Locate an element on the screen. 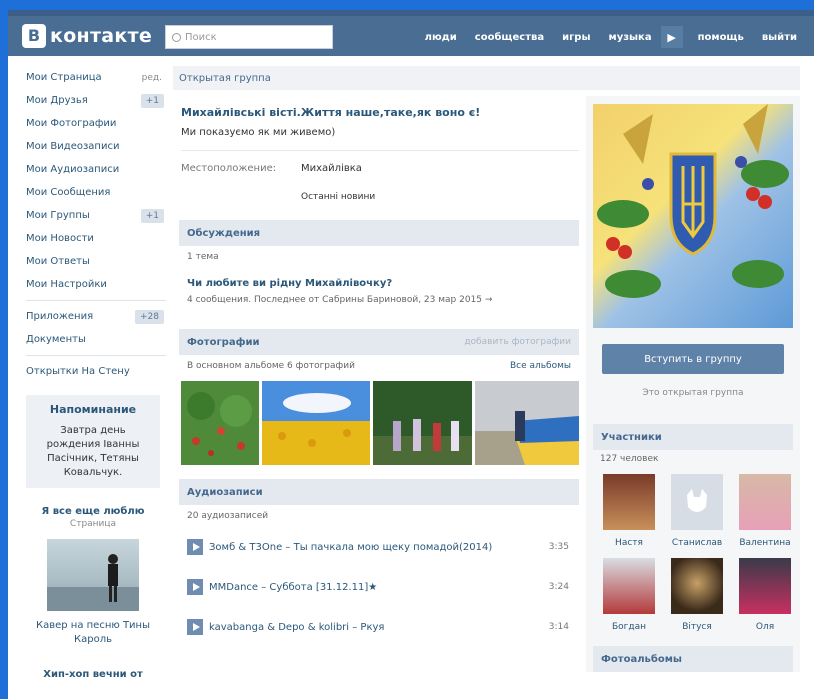 The image size is (814, 699). reminder-title: Напоминание is located at coordinates (93, 409).